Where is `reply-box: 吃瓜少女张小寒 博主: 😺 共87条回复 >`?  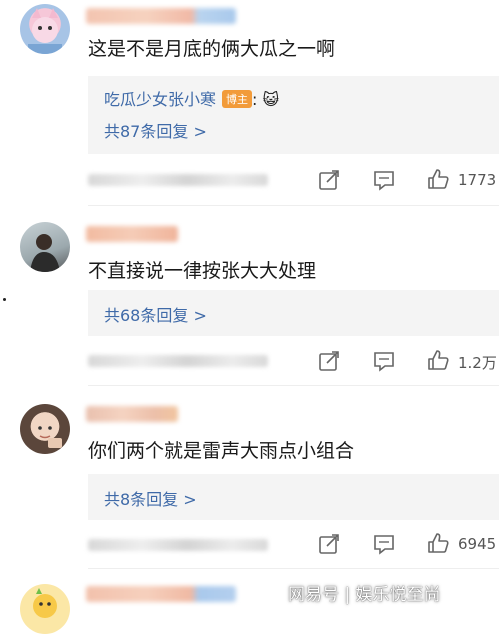
reply-box: 吃瓜少女张小寒 博主: 😺 共87条回复 > is located at coordinates (293, 115).